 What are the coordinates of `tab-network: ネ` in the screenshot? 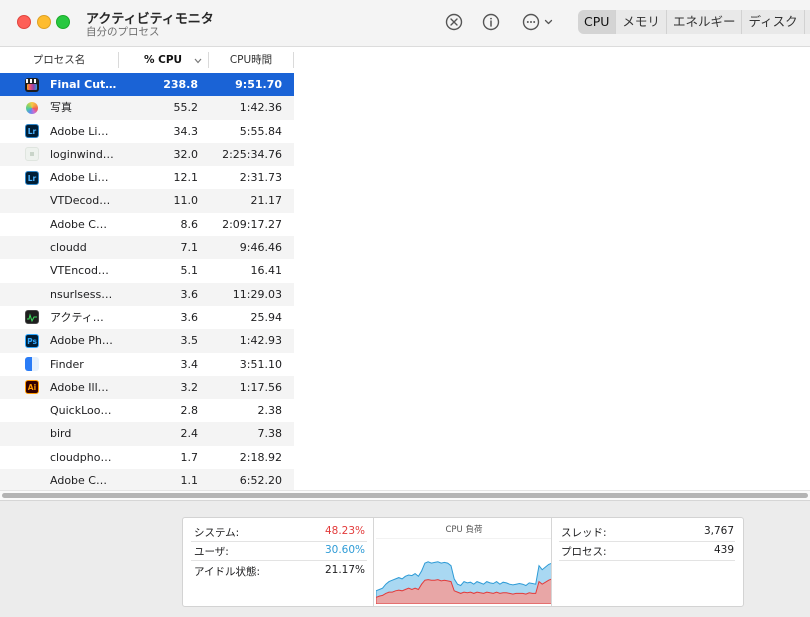 It's located at (806, 22).